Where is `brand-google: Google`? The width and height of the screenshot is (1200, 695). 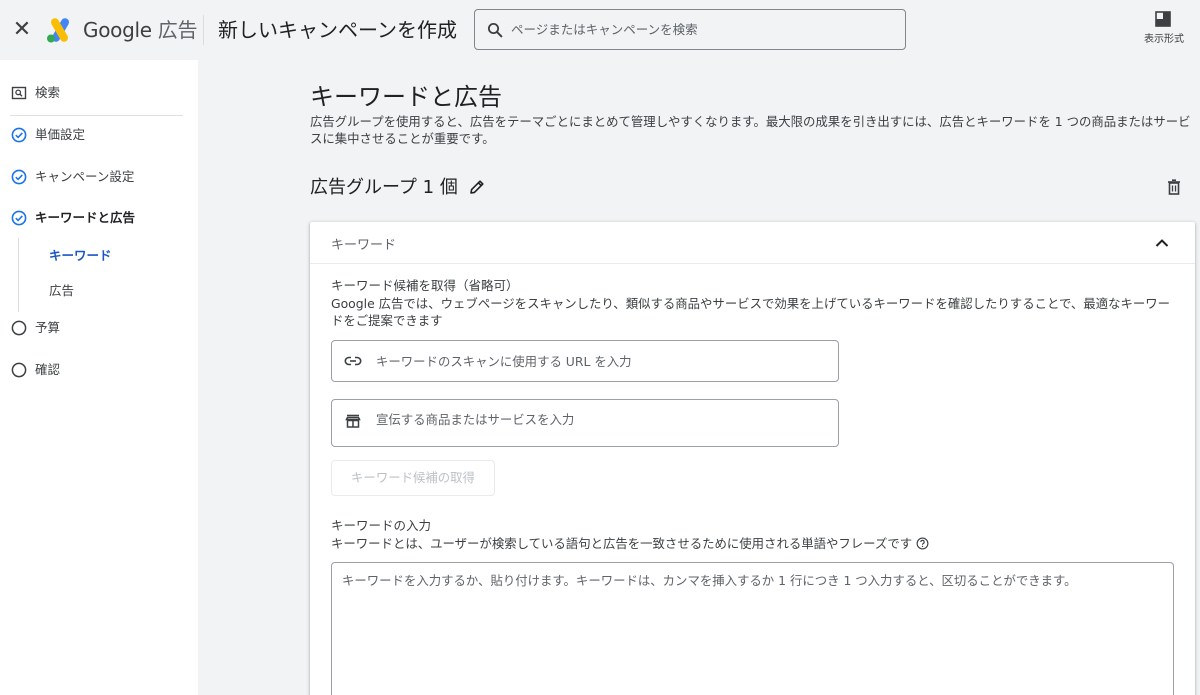 brand-google: Google is located at coordinates (117, 30).